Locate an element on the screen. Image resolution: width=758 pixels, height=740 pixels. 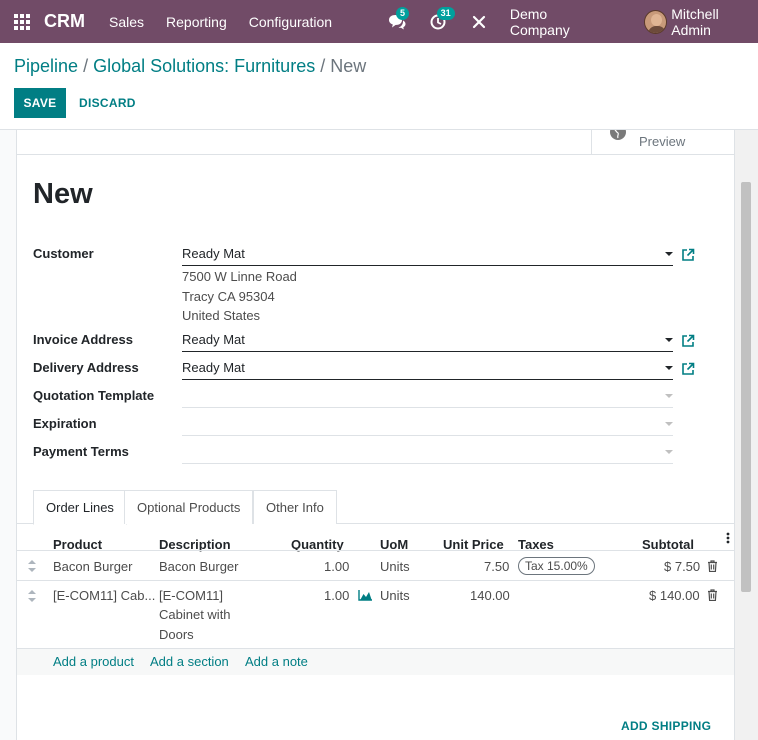
delivery-address-field: Ready Mat is located at coordinates (427, 368).